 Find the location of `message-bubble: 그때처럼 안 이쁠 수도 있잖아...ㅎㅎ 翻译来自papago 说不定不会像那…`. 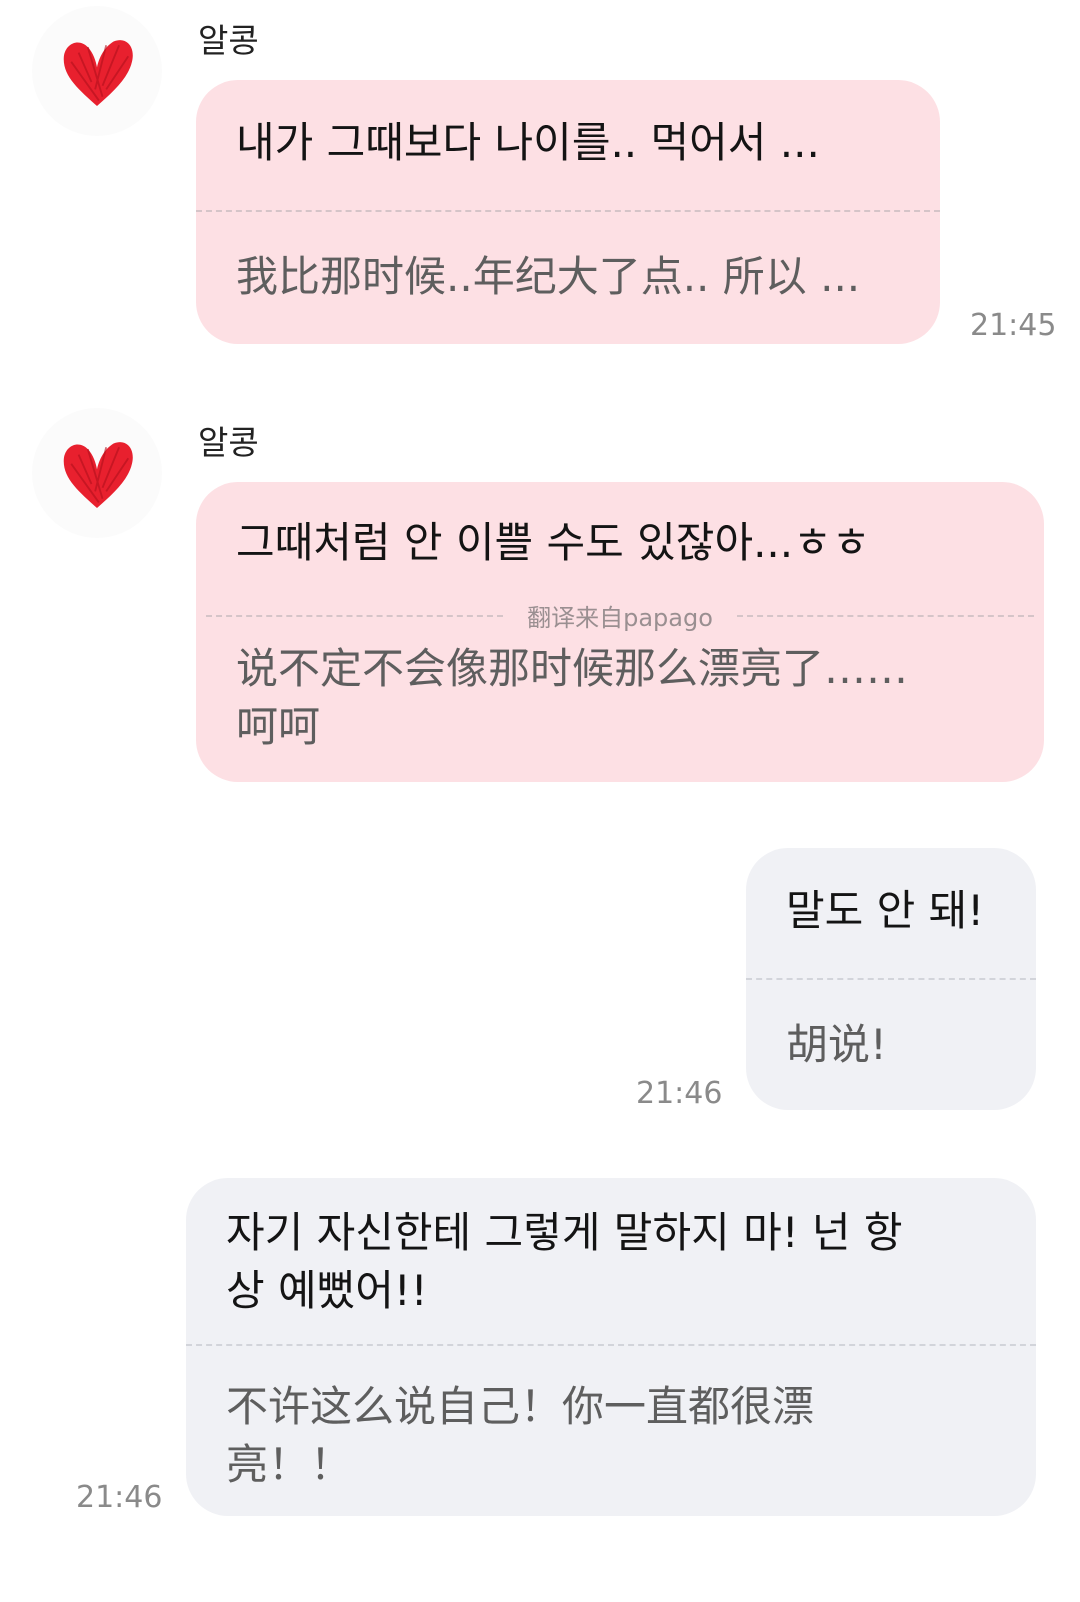

message-bubble: 그때처럼 안 이쁠 수도 있잖아...ㅎㅎ 翻译来自papago 说不定不会像那… is located at coordinates (620, 632).